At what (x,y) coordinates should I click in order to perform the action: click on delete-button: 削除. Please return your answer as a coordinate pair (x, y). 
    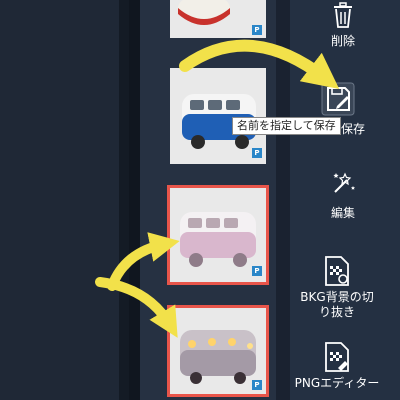
    Looking at the image, I should click on (343, 25).